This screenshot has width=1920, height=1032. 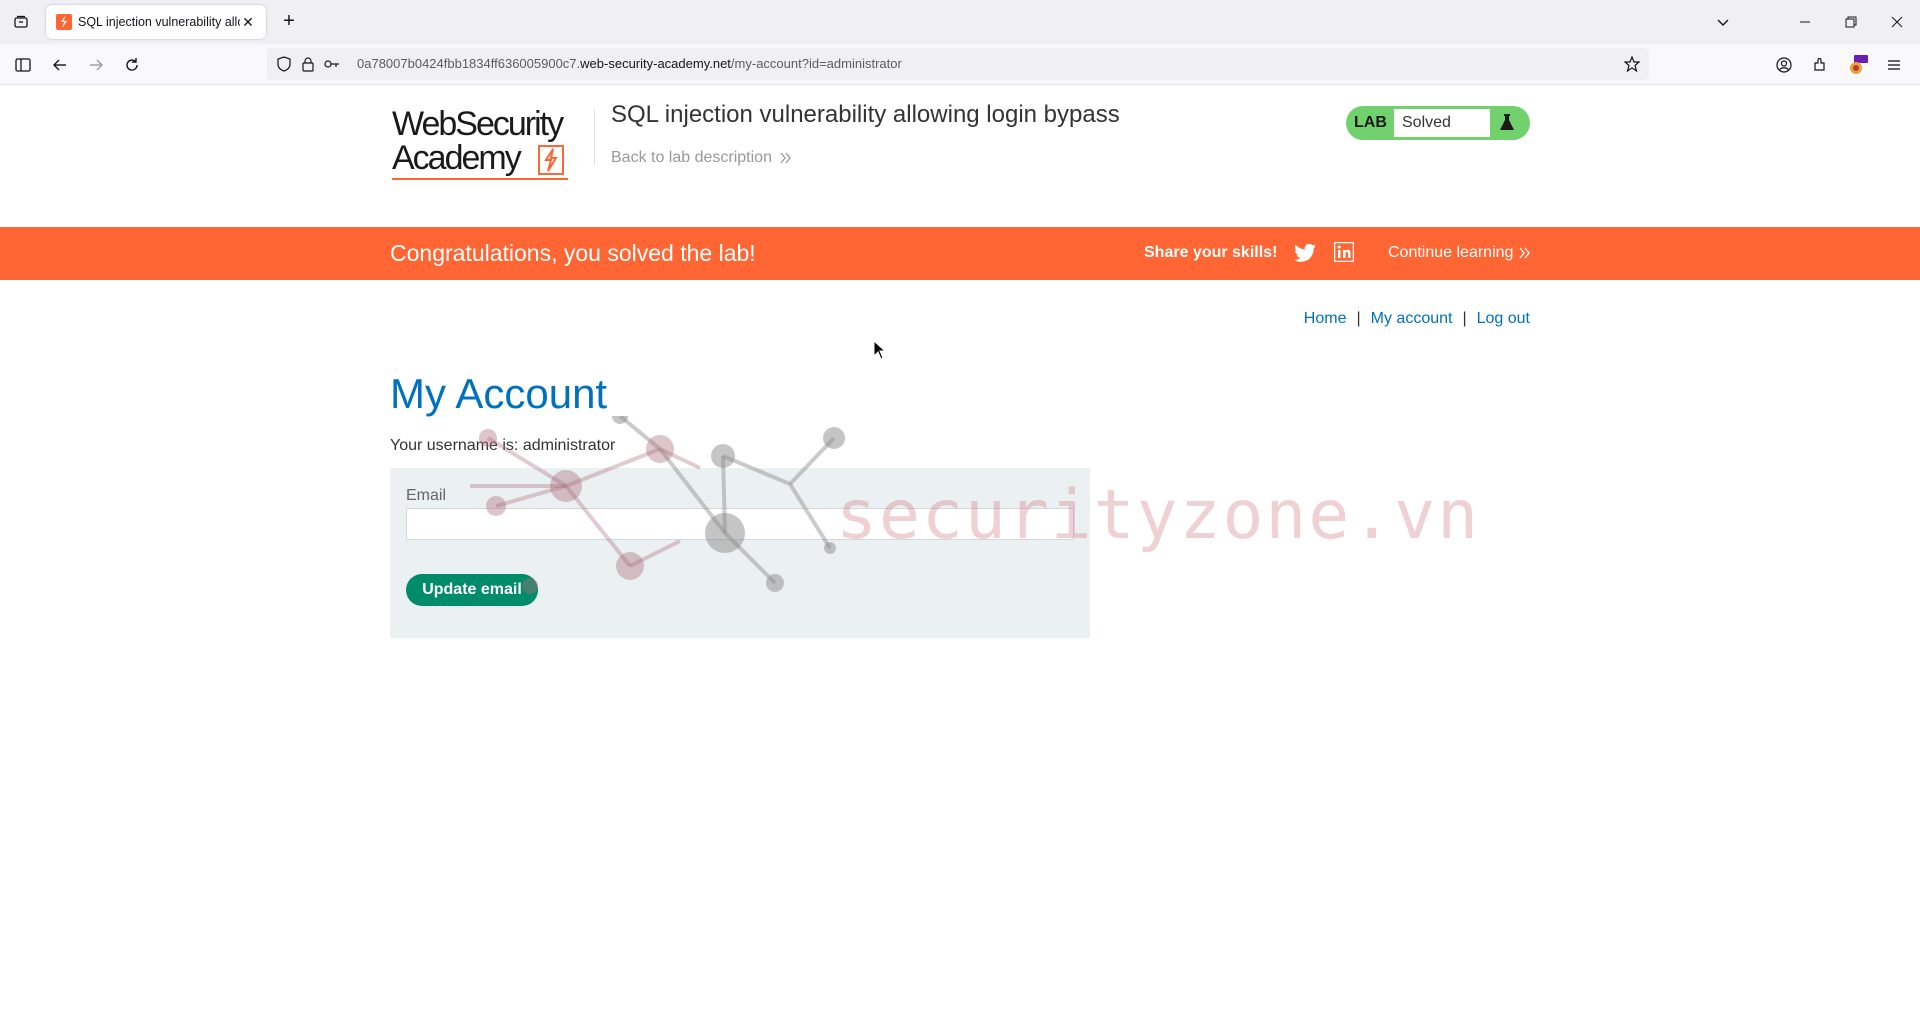 I want to click on username-value: administrator, so click(x=569, y=445).